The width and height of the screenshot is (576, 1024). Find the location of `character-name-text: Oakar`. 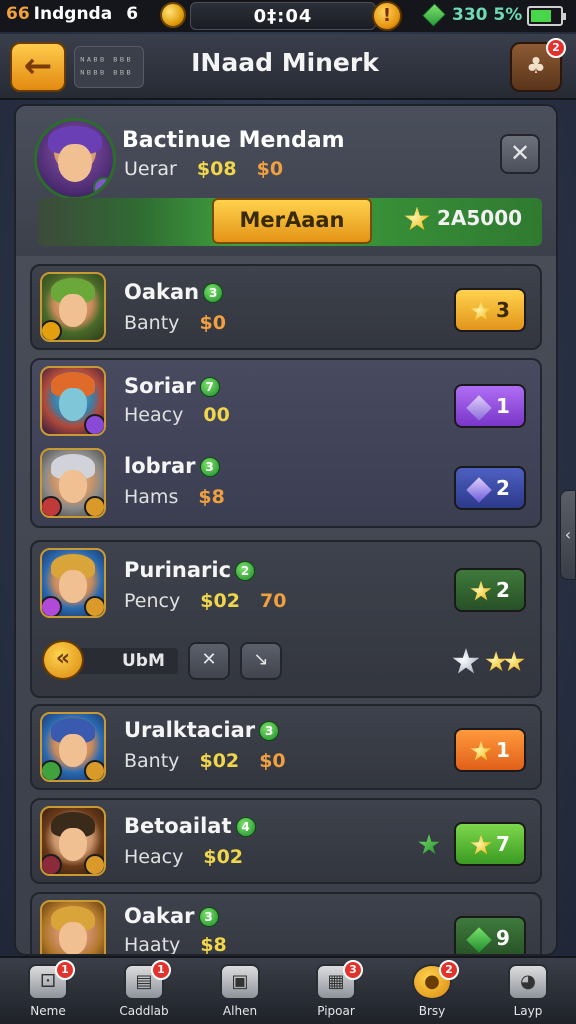

character-name-text: Oakar is located at coordinates (159, 916).